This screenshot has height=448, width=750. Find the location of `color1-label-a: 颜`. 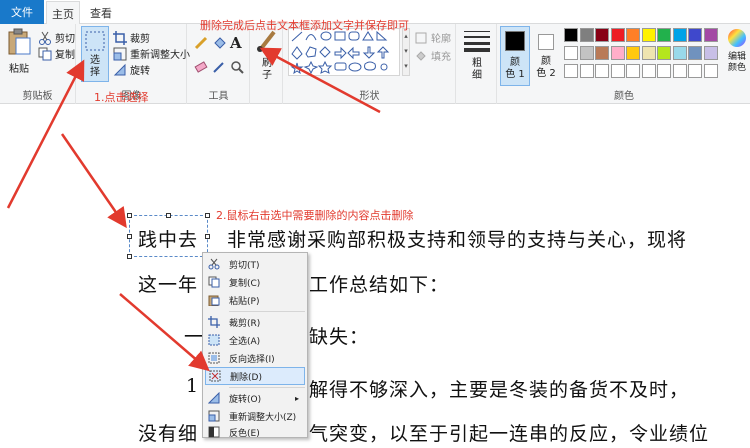

color1-label-a: 颜 is located at coordinates (515, 62).